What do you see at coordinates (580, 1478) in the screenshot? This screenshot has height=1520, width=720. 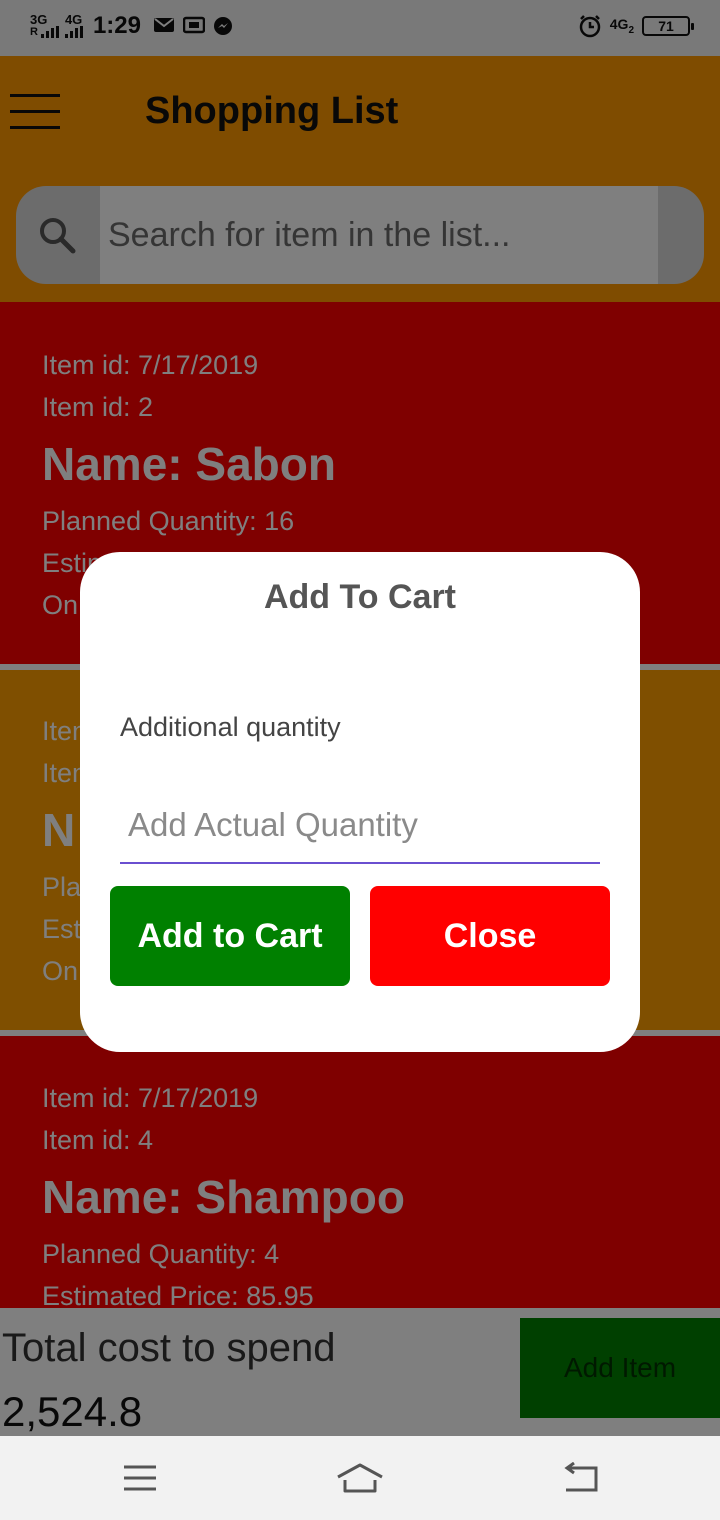 I see `back-icon` at bounding box center [580, 1478].